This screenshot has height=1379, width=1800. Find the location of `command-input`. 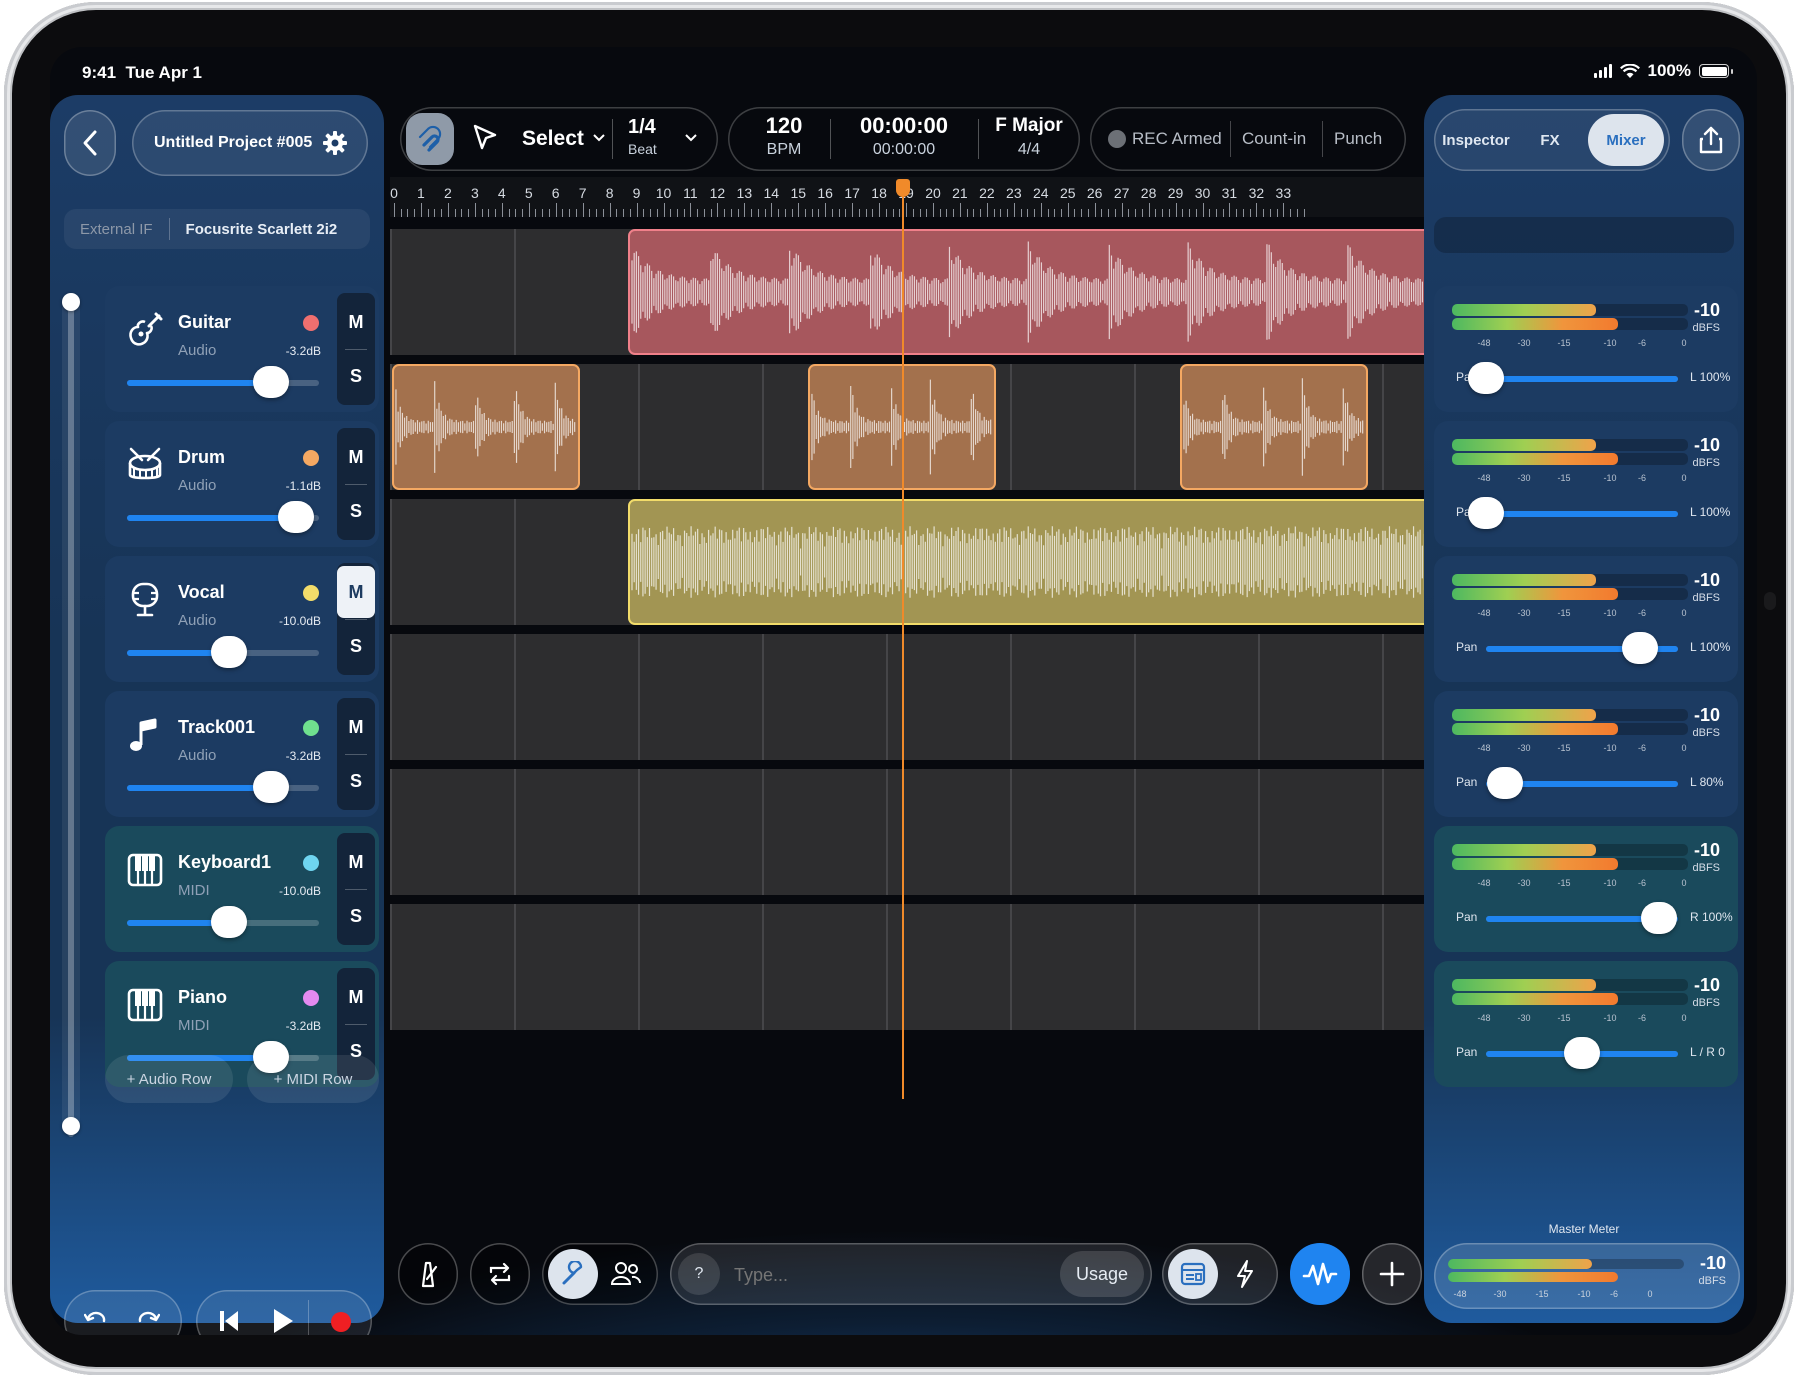

command-input is located at coordinates (859, 1275).